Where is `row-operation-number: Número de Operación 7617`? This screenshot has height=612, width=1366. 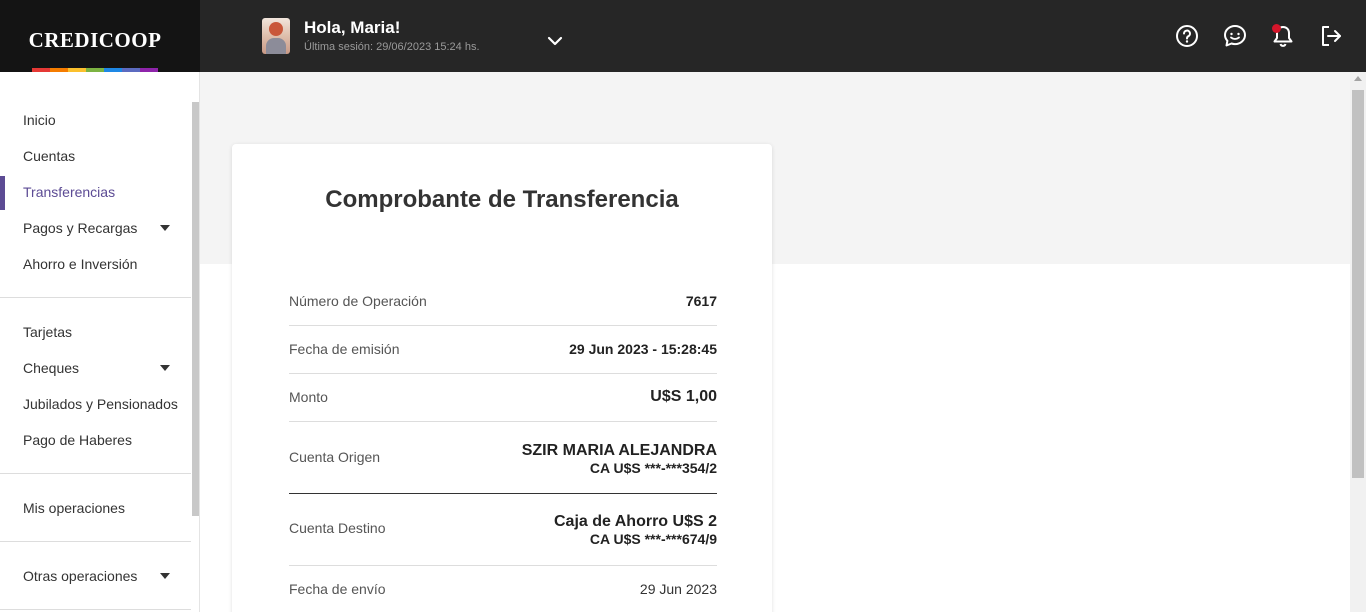
row-operation-number: Número de Operación 7617 is located at coordinates (503, 302).